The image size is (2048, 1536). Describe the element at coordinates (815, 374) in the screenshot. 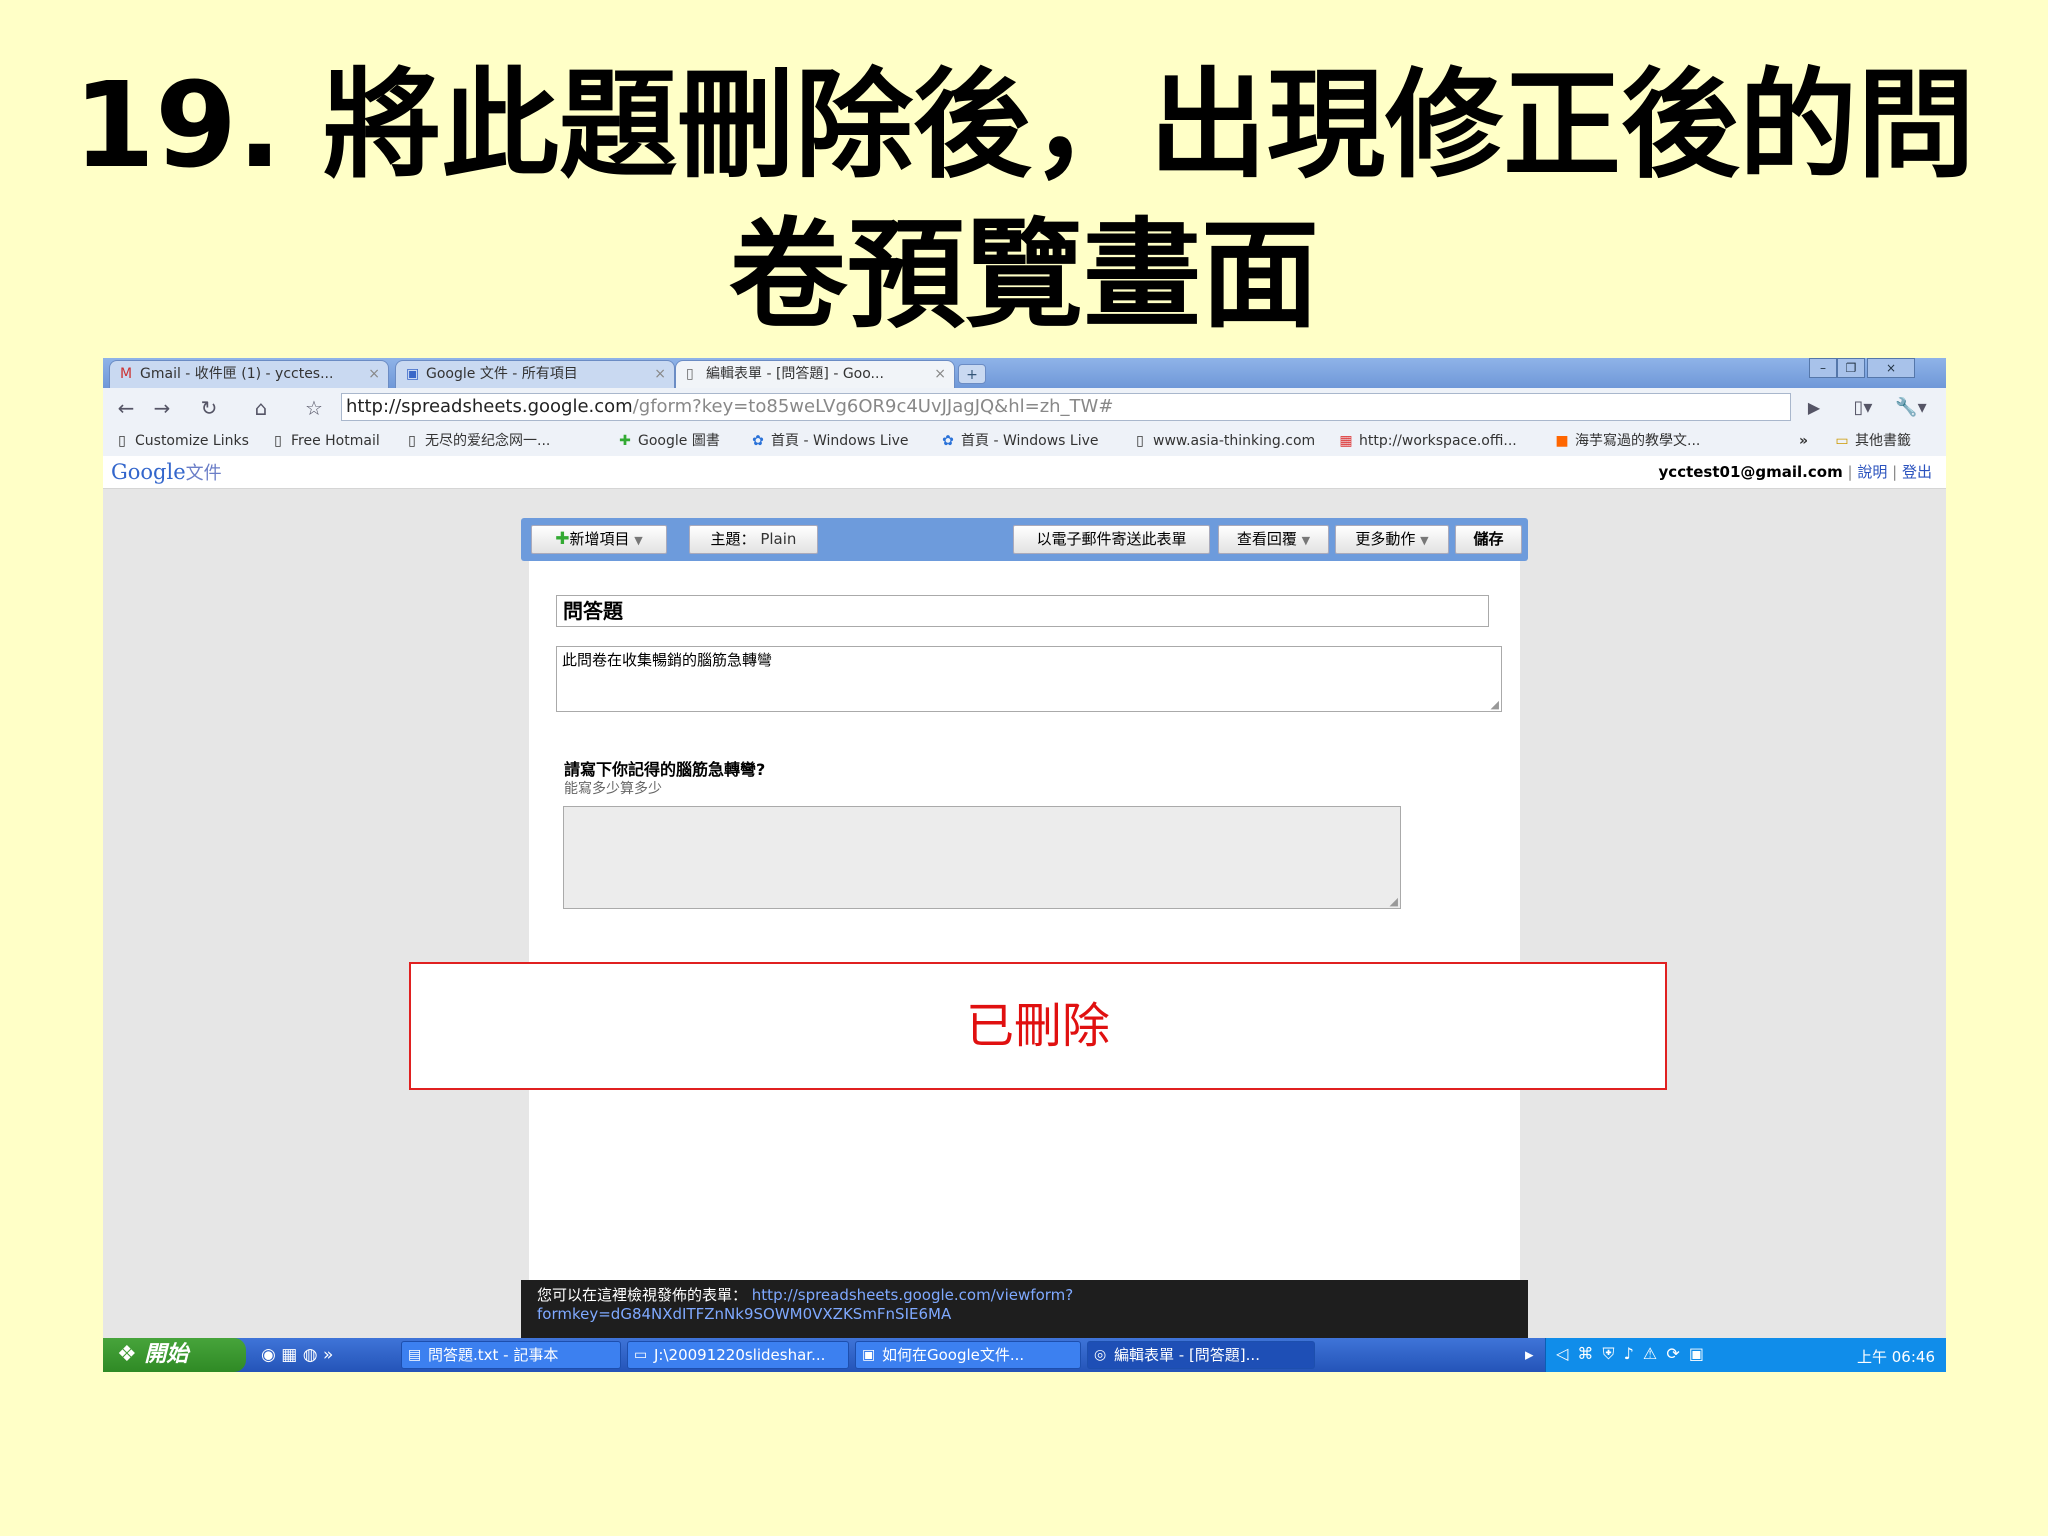

I see `tab-edit-form: ▯ 編輯表單 - [問答題] - Goo... ×` at that location.